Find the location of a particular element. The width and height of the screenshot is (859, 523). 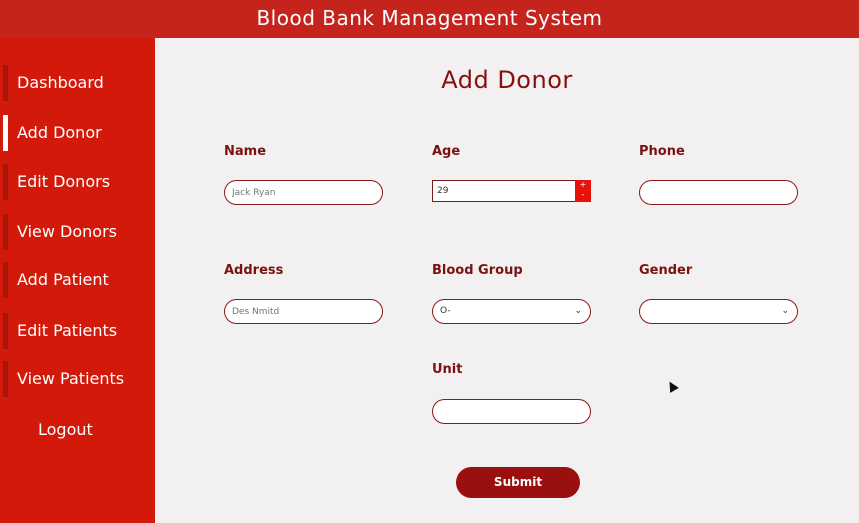

app-title: Blood Bank Management System is located at coordinates (429, 18).